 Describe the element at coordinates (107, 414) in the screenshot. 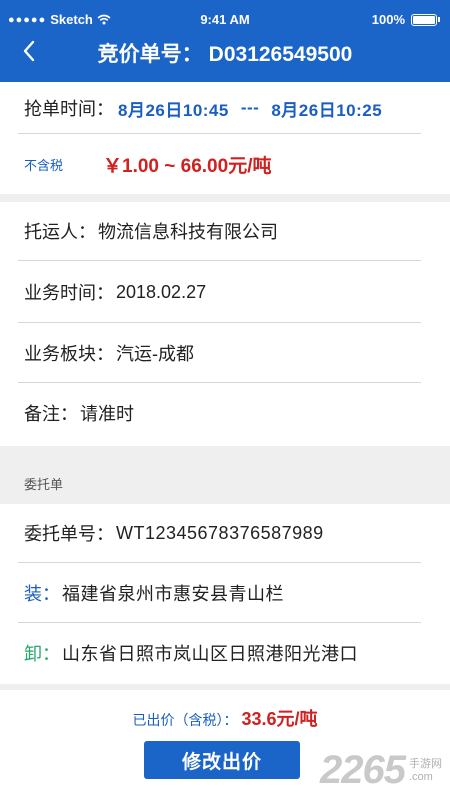

I see `note-value: 请准时` at that location.